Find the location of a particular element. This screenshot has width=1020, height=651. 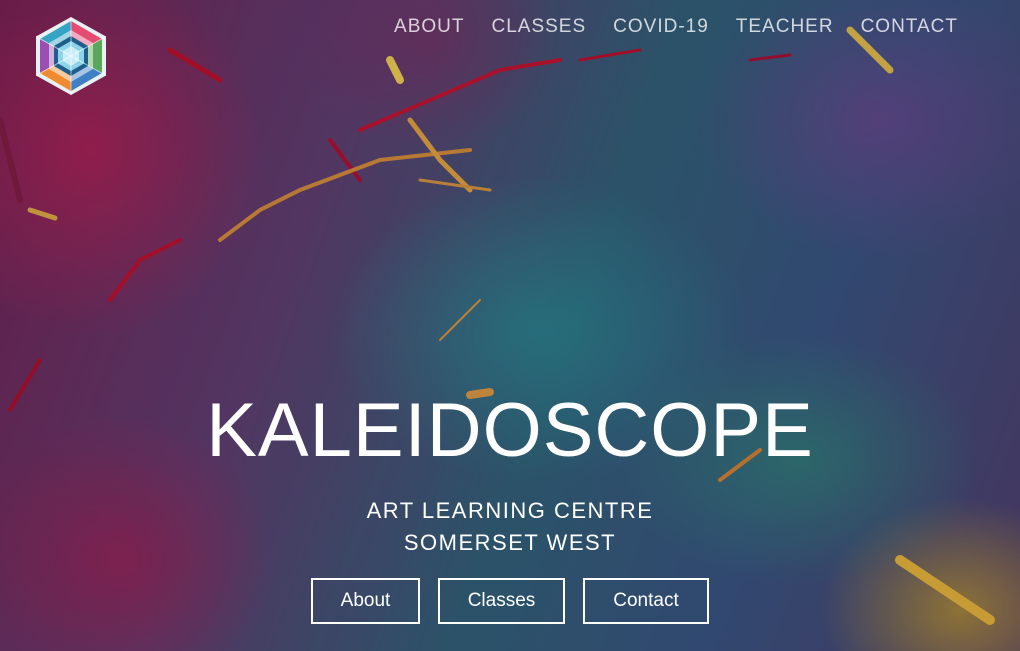

nav-item-about: ABOUT is located at coordinates (415, 27).